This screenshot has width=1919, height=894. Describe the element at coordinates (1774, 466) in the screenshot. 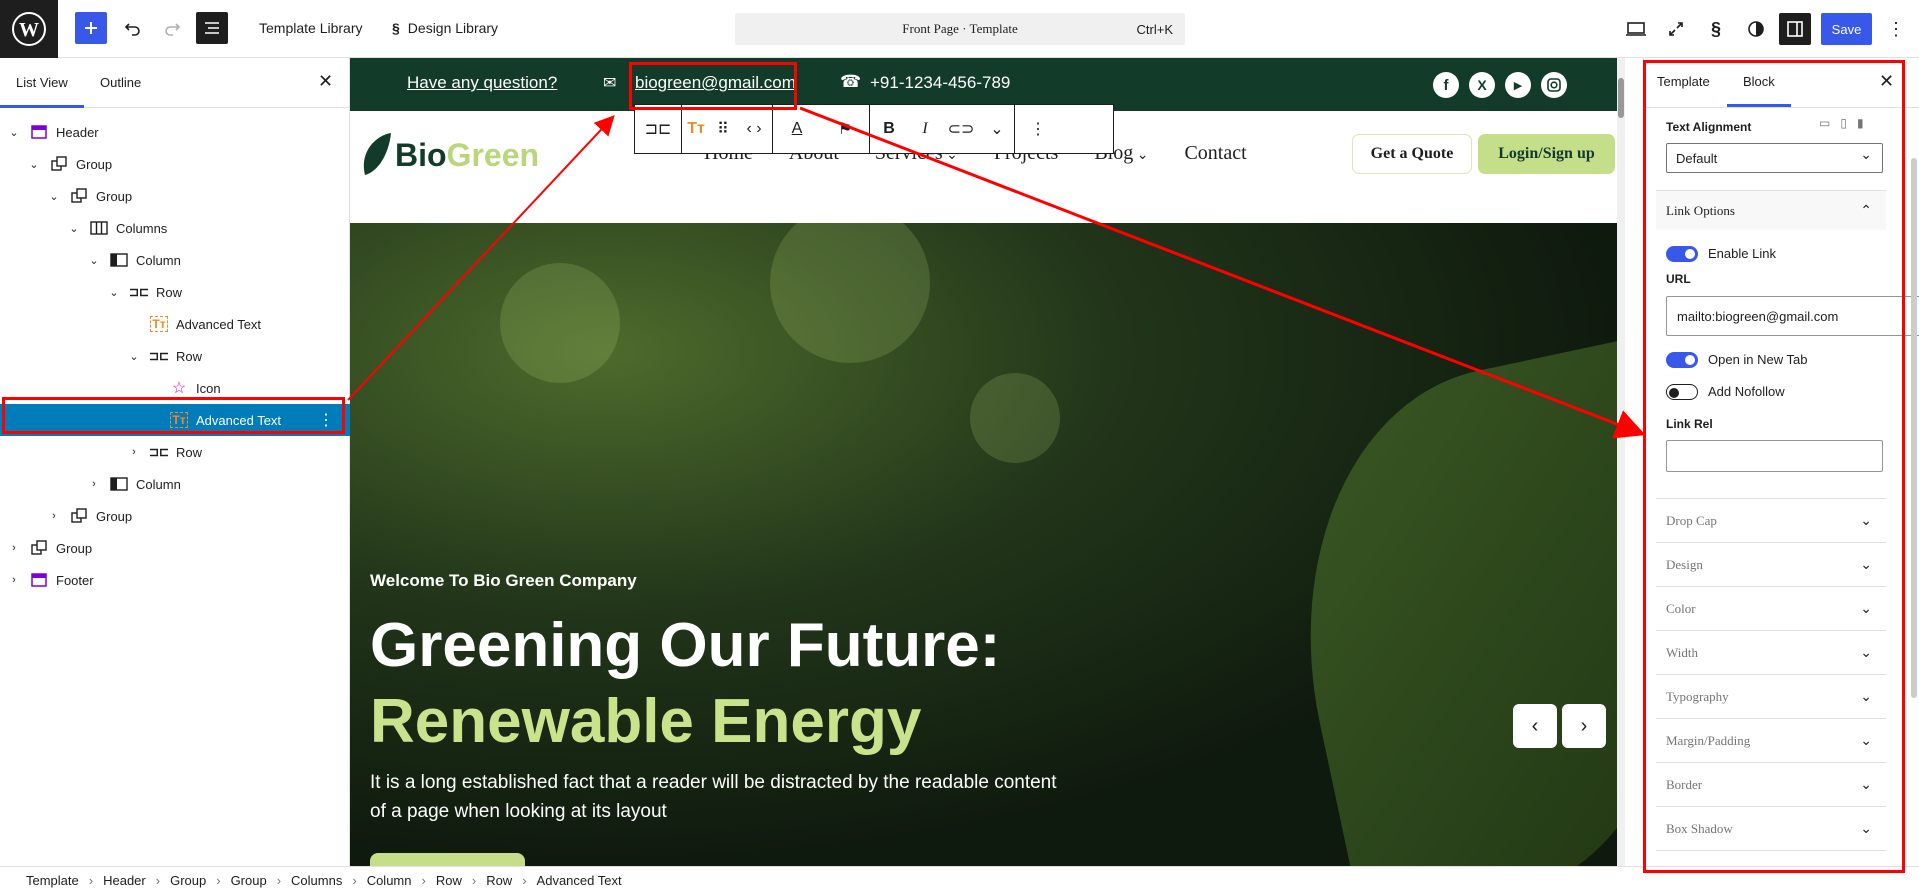

I see `inspector-highlight-annotation` at that location.